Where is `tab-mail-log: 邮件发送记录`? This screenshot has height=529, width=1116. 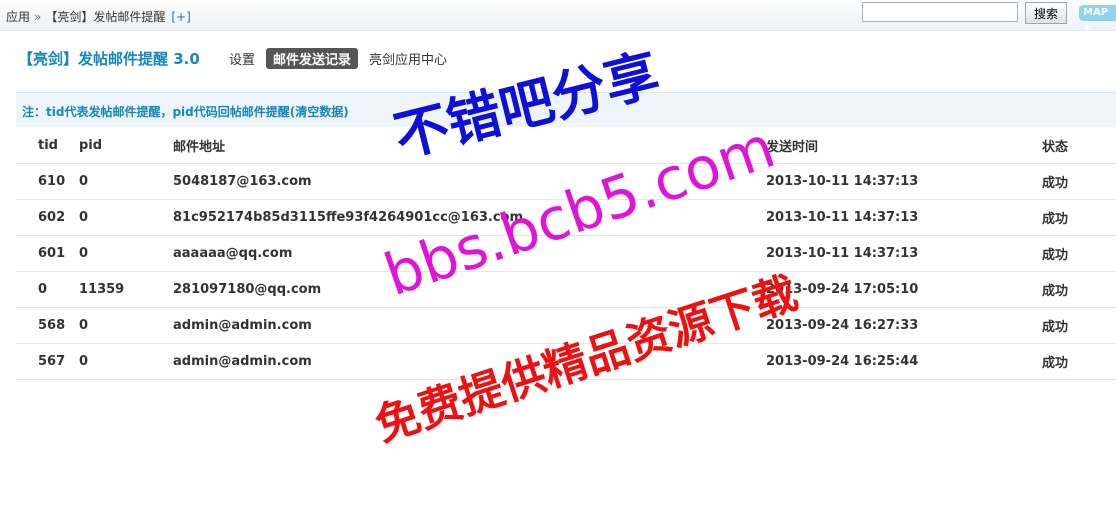
tab-mail-log: 邮件发送记录 is located at coordinates (312, 58).